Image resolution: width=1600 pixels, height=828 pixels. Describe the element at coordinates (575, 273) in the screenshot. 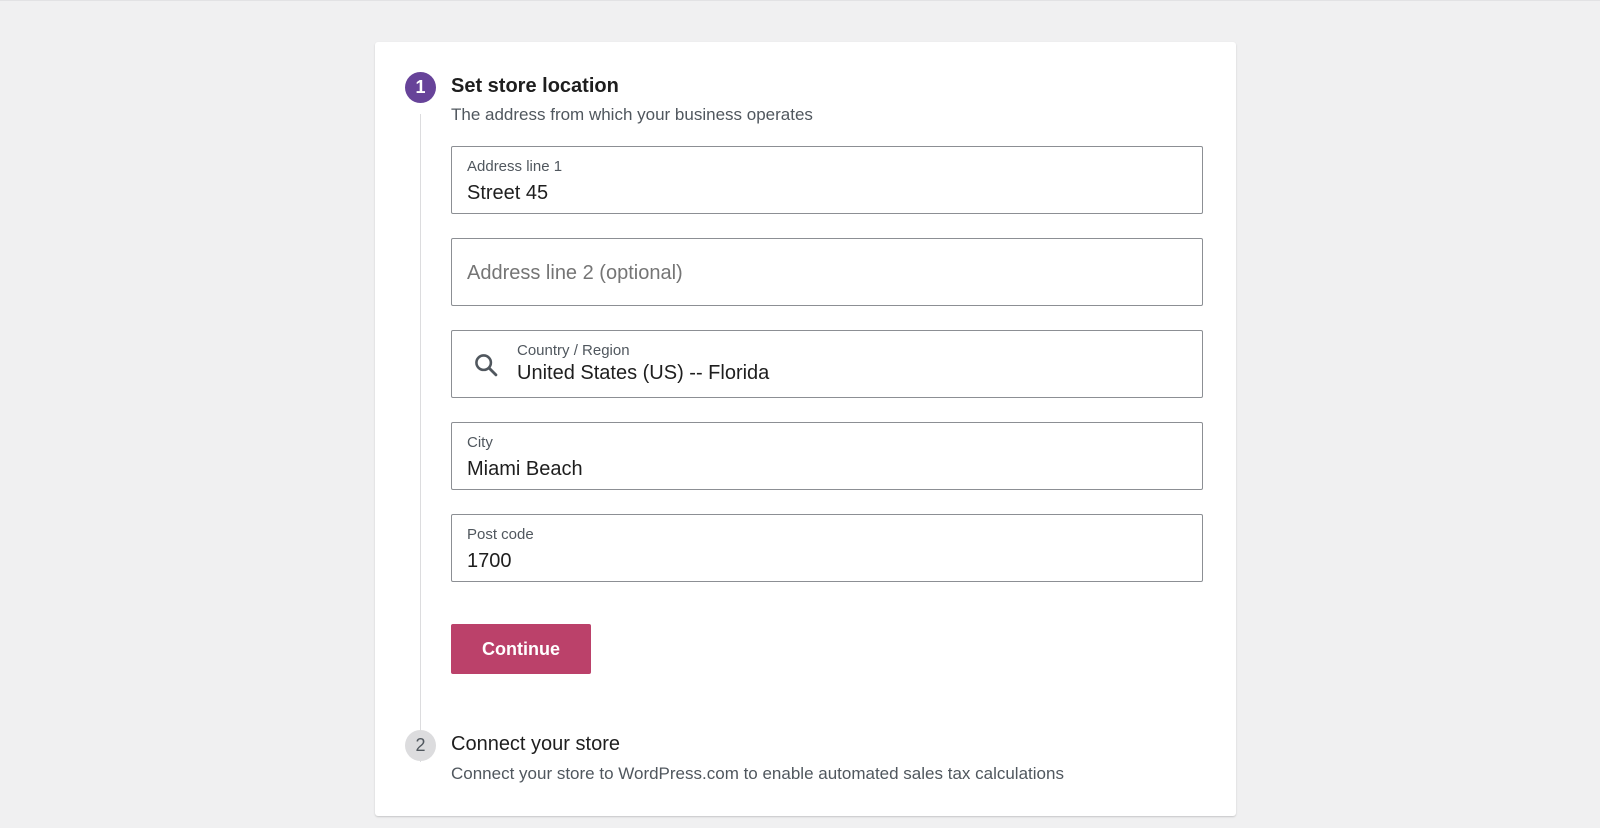

I see `address-line-2-placeholder: Address line 2 (optional)` at that location.